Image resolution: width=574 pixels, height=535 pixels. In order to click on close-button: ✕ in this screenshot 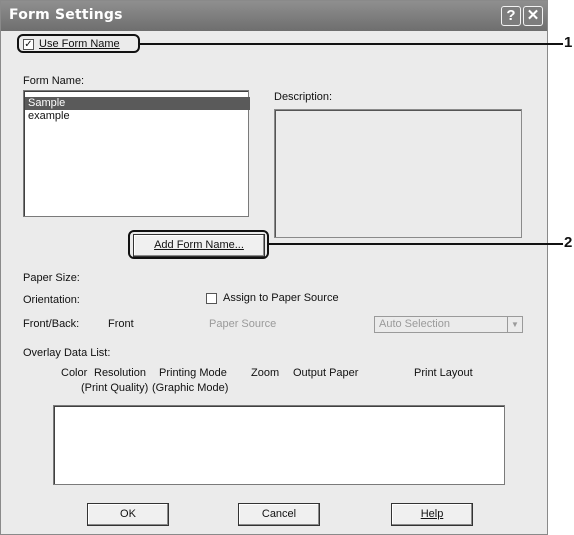, I will do `click(533, 16)`.